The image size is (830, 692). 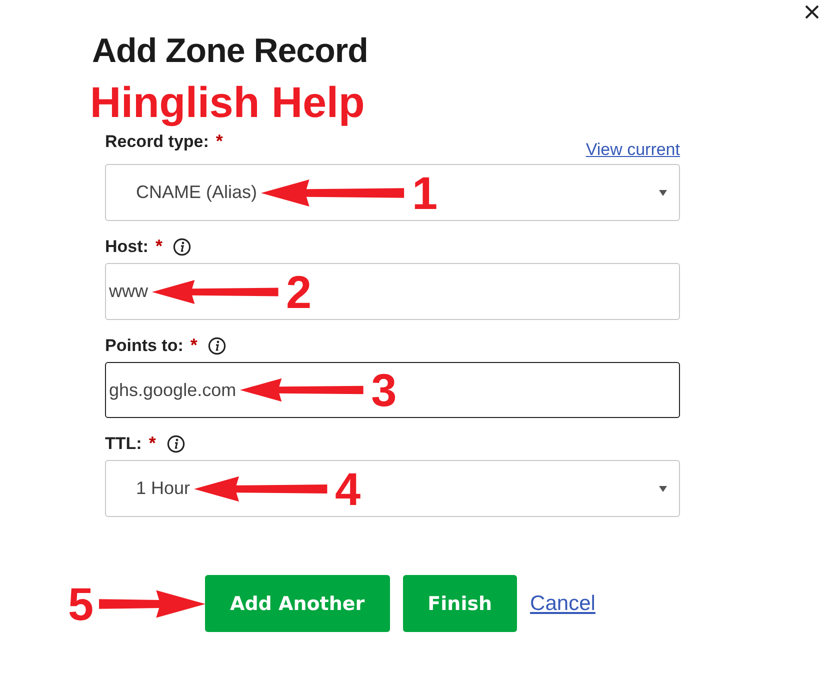 What do you see at coordinates (81, 603) in the screenshot?
I see `annotation-number: 5` at bounding box center [81, 603].